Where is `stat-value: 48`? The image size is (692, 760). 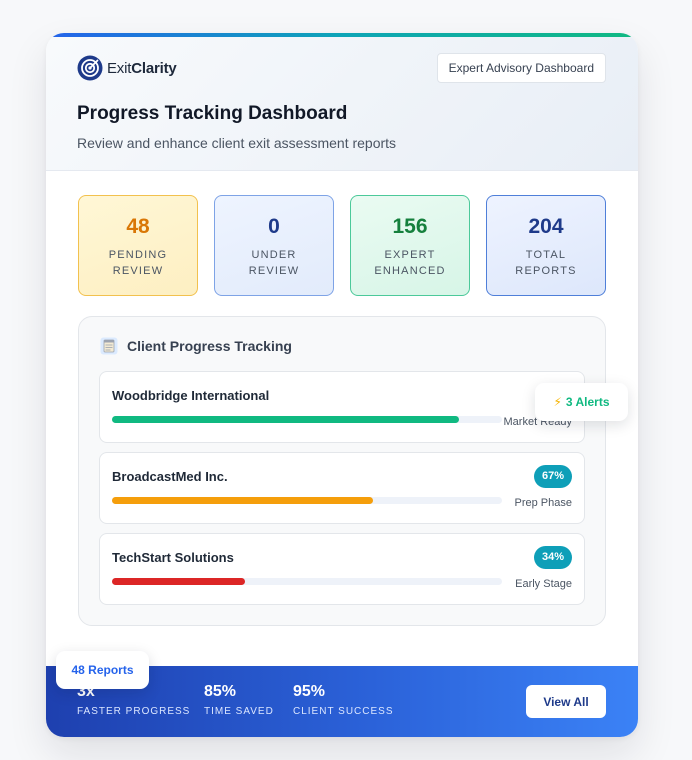
stat-value: 48 is located at coordinates (138, 226).